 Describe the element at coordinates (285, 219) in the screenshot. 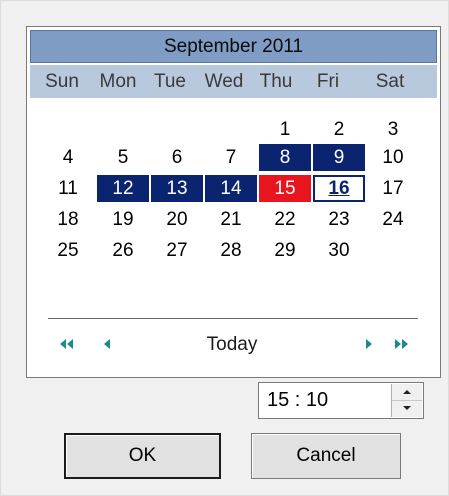

I see `day-cell: 22` at that location.